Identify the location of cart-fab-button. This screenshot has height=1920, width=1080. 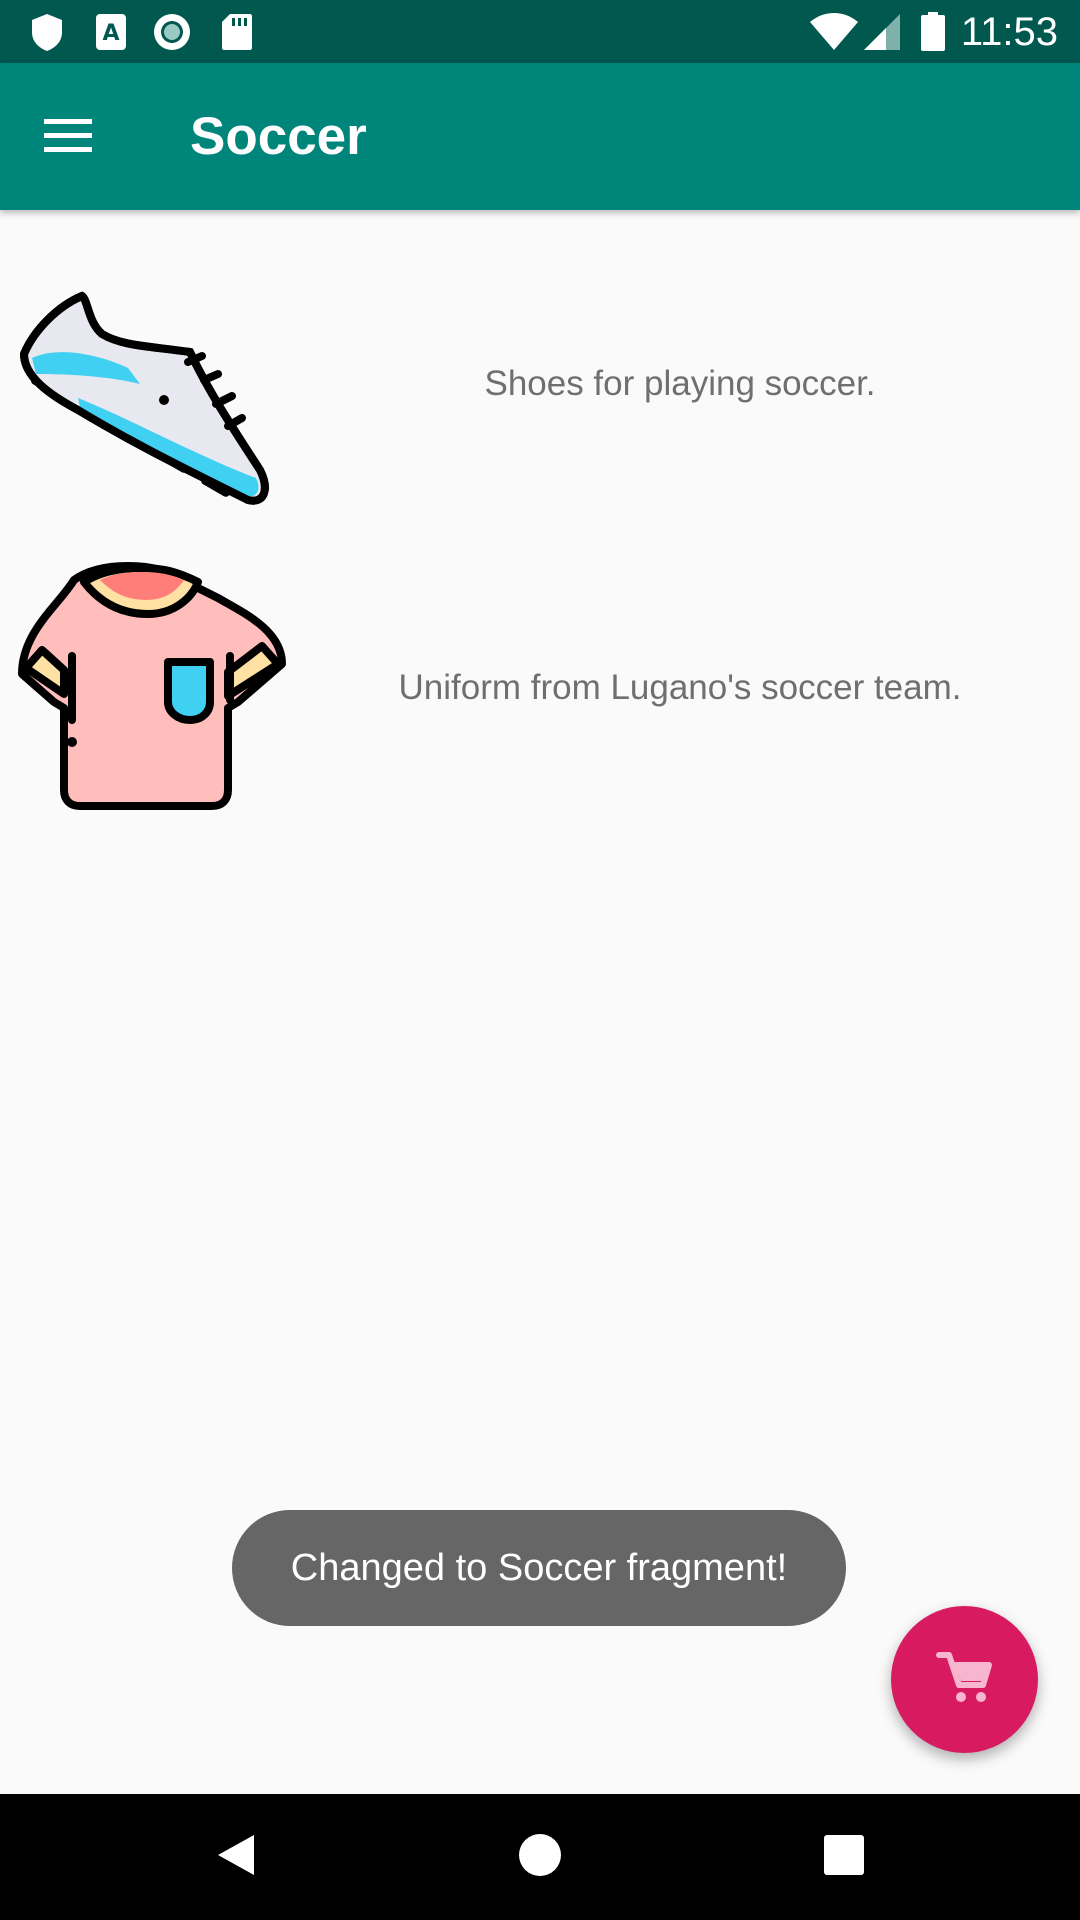
(964, 1679).